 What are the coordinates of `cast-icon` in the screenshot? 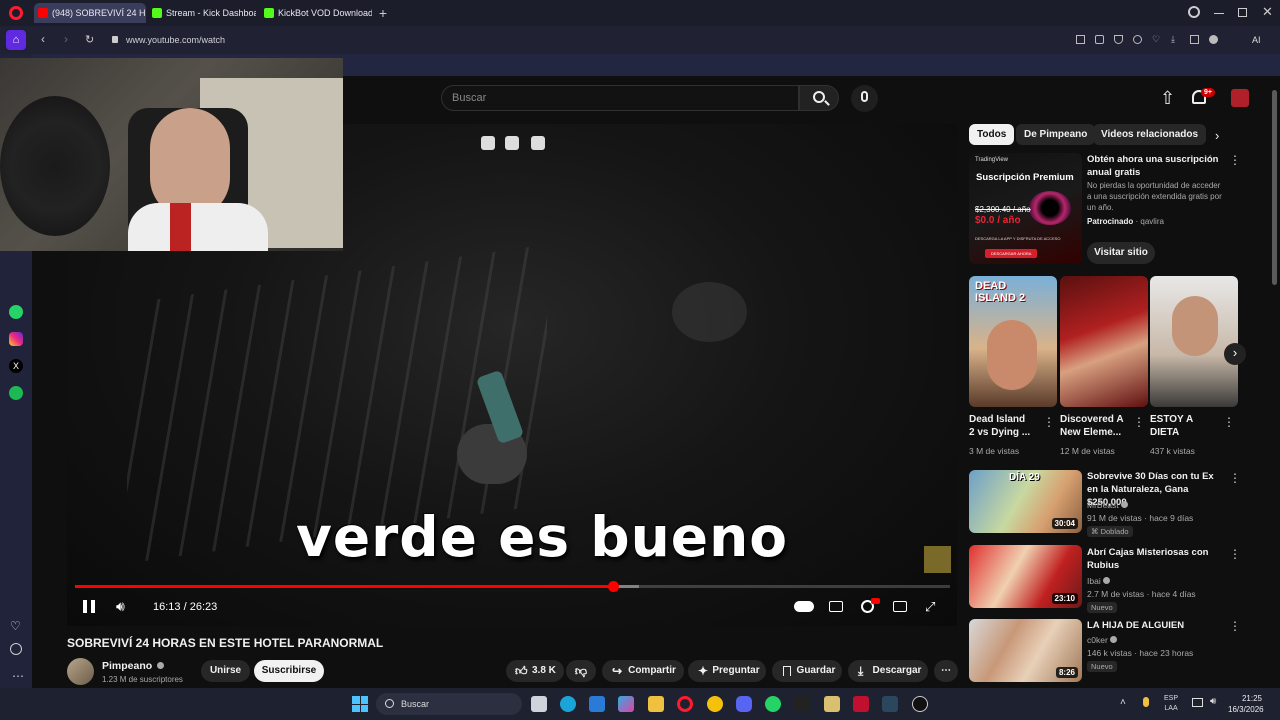 It's located at (538, 143).